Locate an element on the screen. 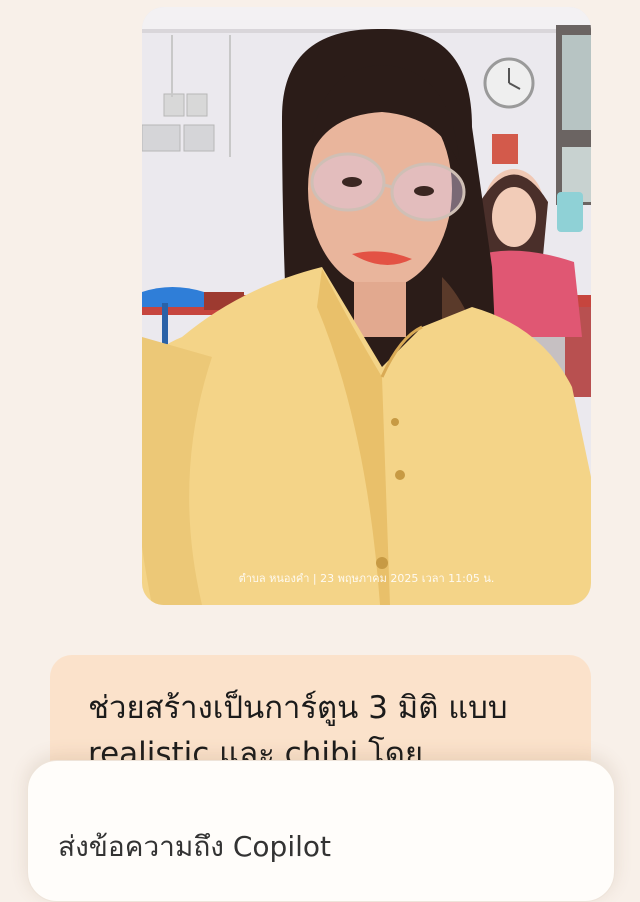  message-input is located at coordinates (328, 846).